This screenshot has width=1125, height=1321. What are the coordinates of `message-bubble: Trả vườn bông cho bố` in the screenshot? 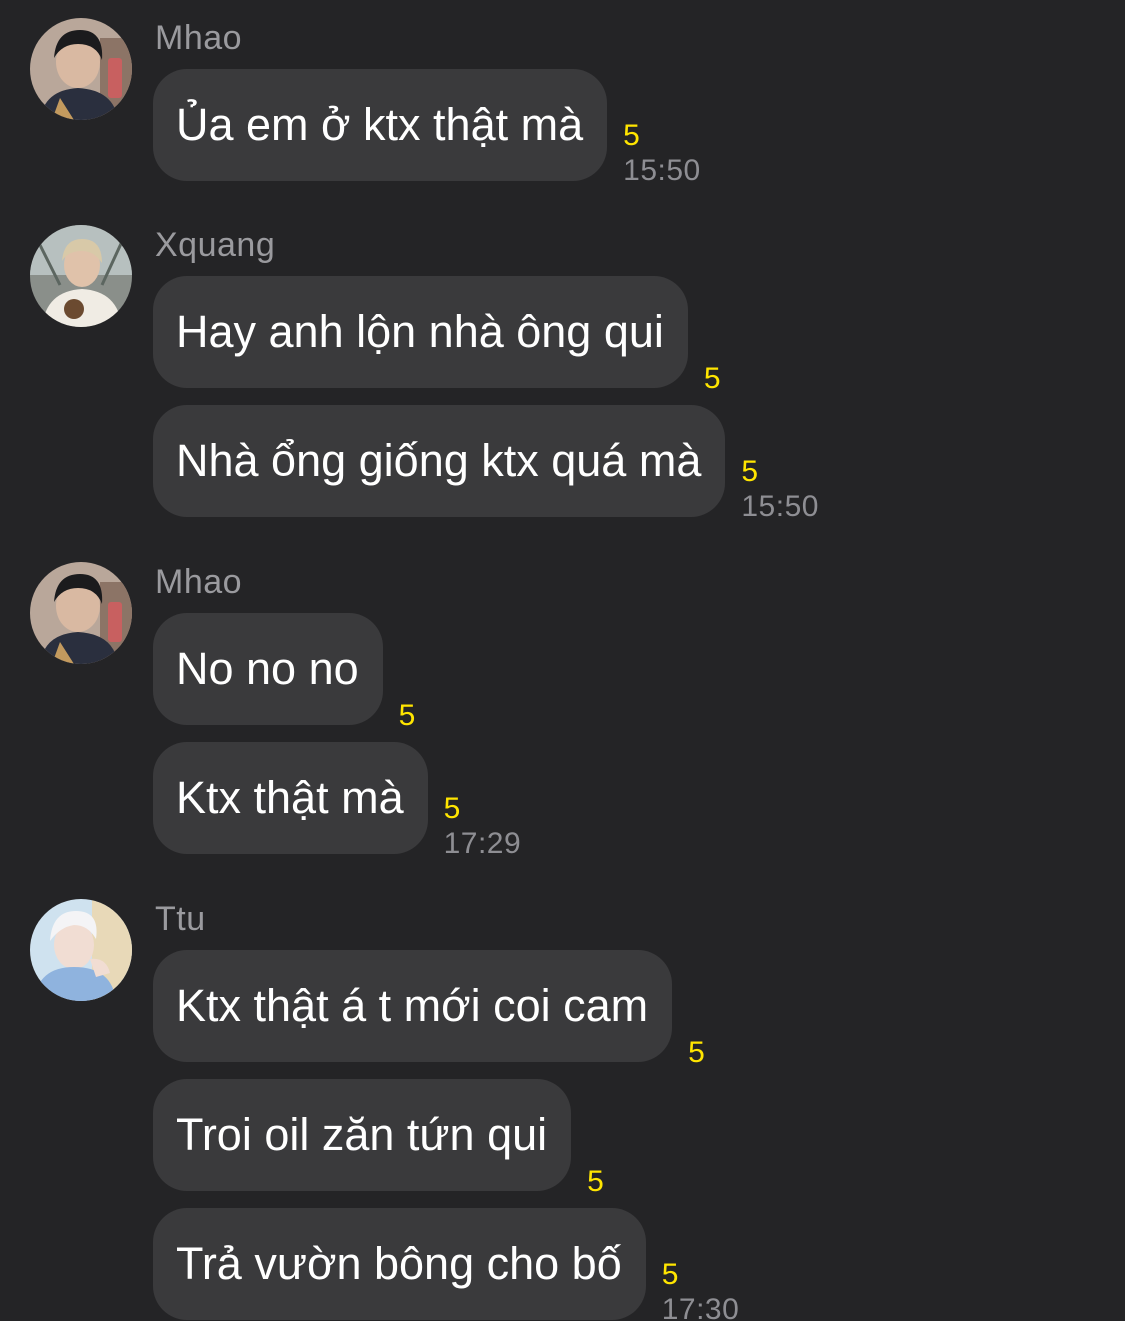 It's located at (399, 1264).